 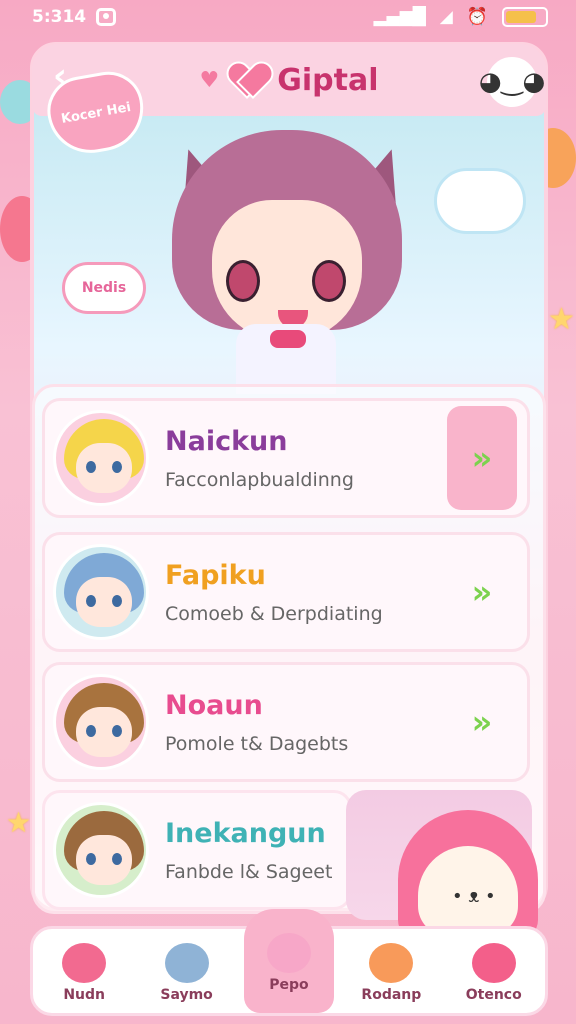 I want to click on mascot-body: • ᴥ •, so click(x=468, y=875).